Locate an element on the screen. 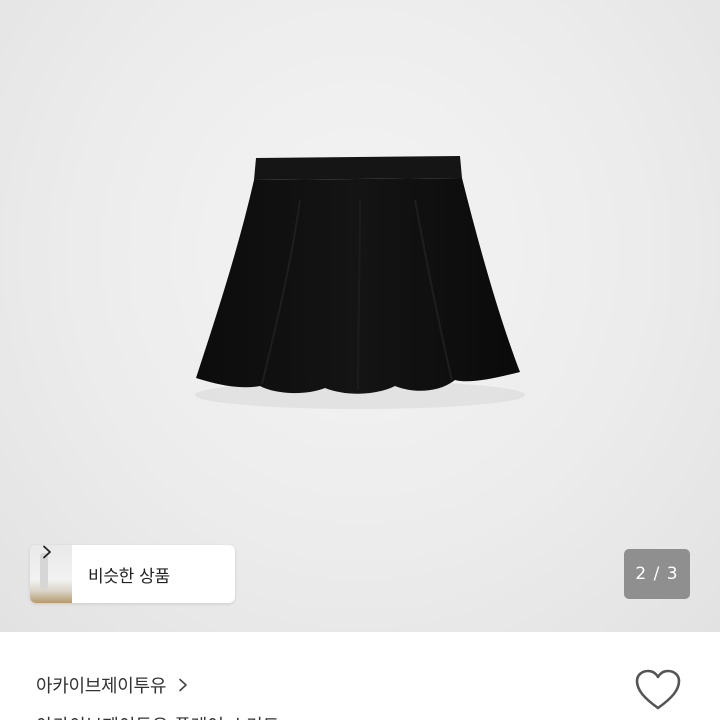  similar-products-label: 비슷한 상품 is located at coordinates (129, 576).